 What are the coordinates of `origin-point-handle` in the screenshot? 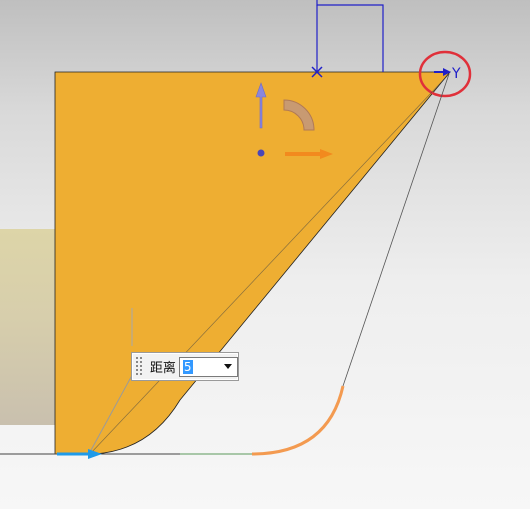 It's located at (261, 153).